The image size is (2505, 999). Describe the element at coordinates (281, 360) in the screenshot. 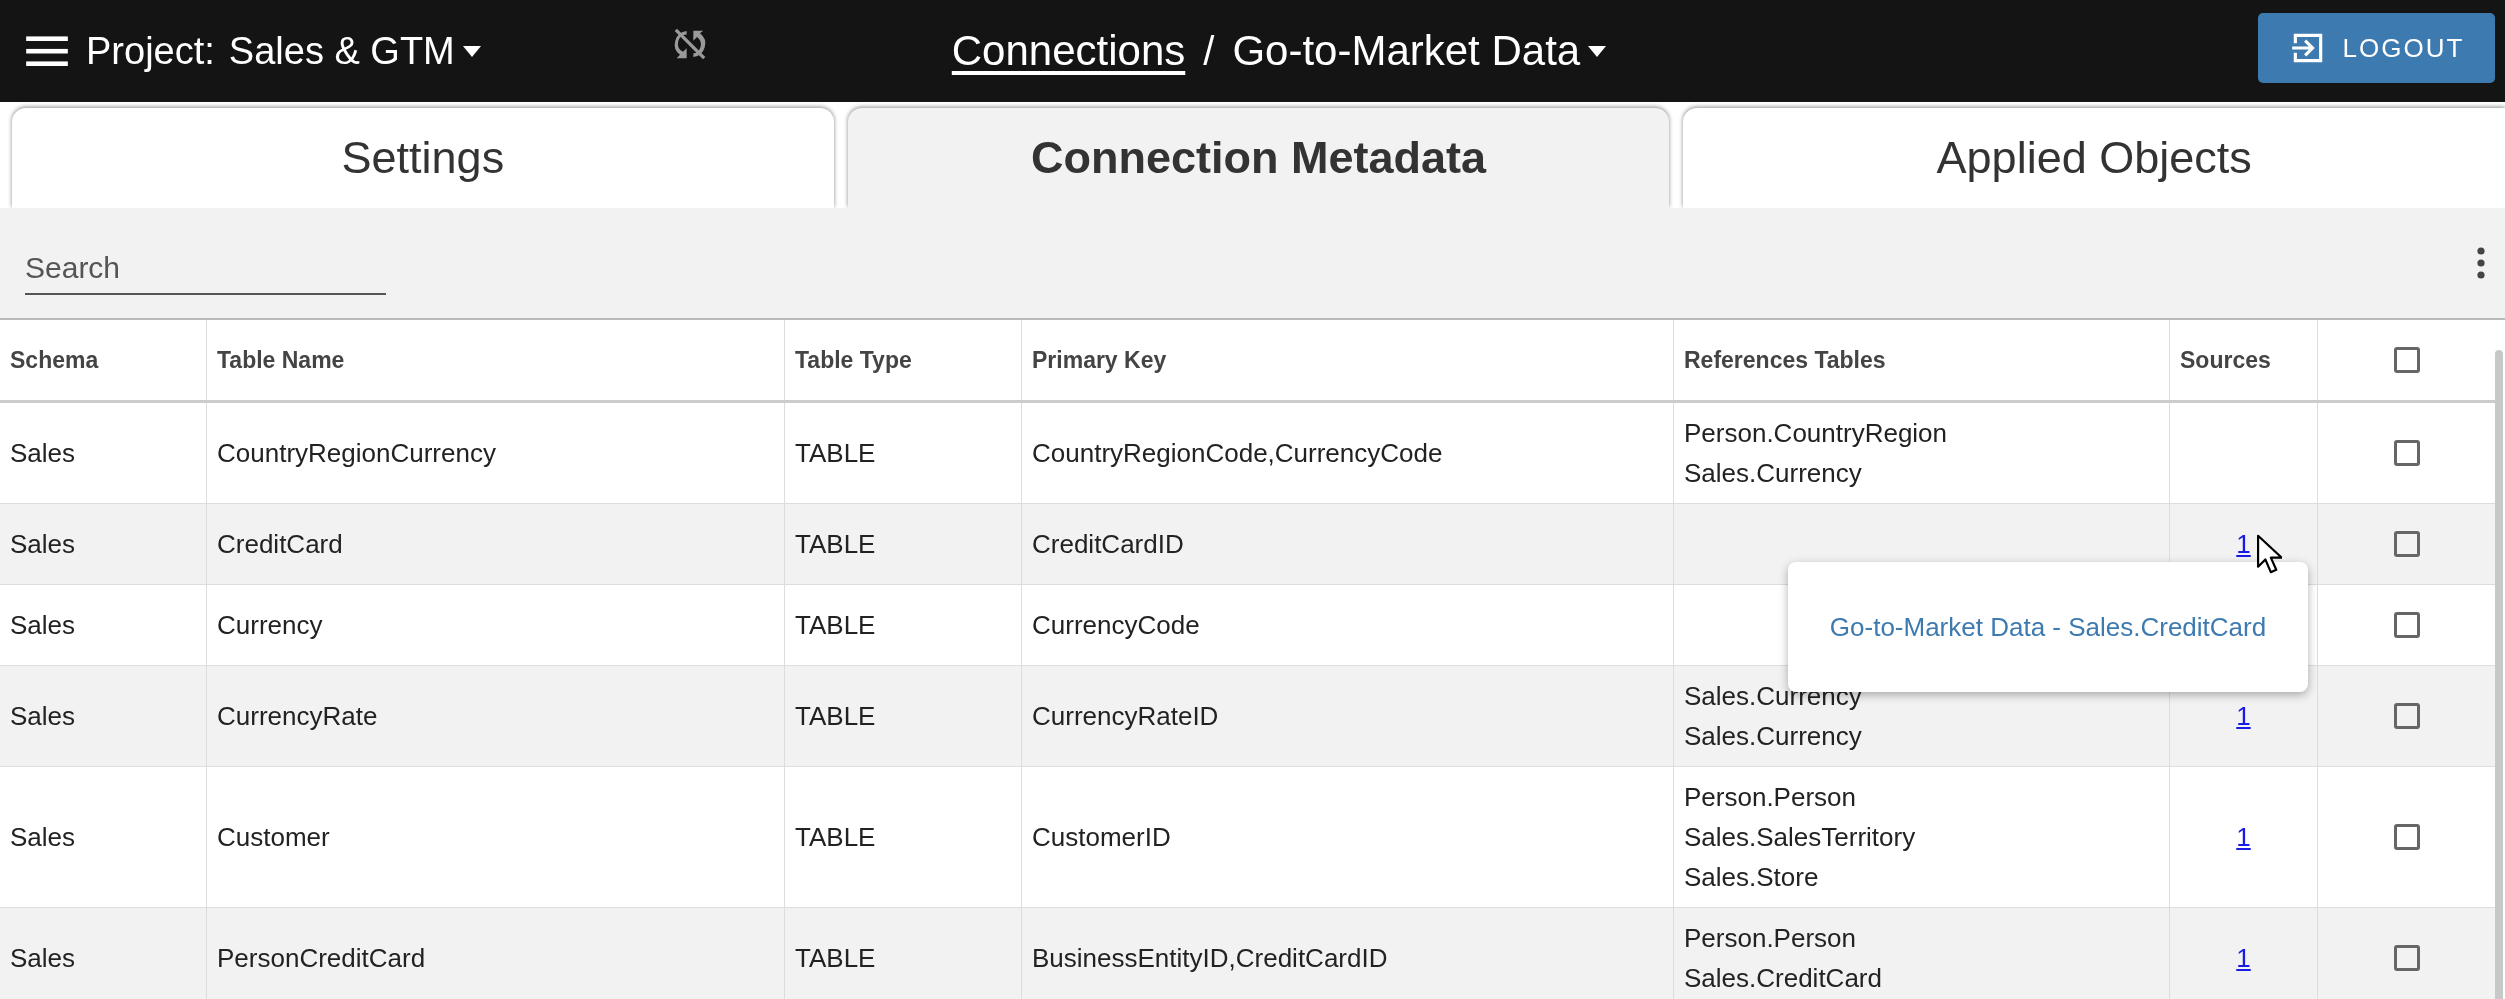

I see `column-header: Table Name` at that location.